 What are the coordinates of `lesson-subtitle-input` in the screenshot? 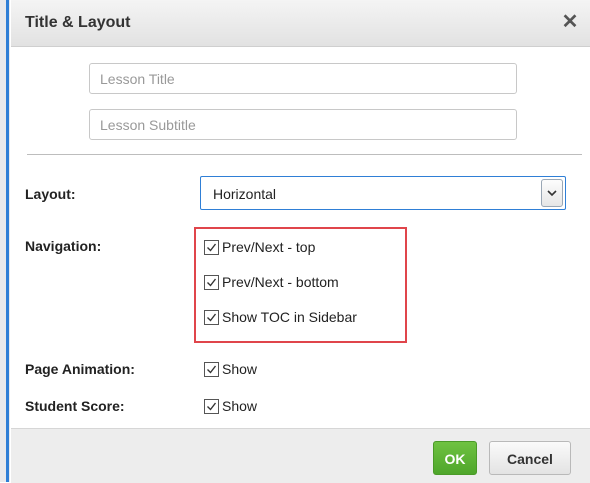 It's located at (303, 124).